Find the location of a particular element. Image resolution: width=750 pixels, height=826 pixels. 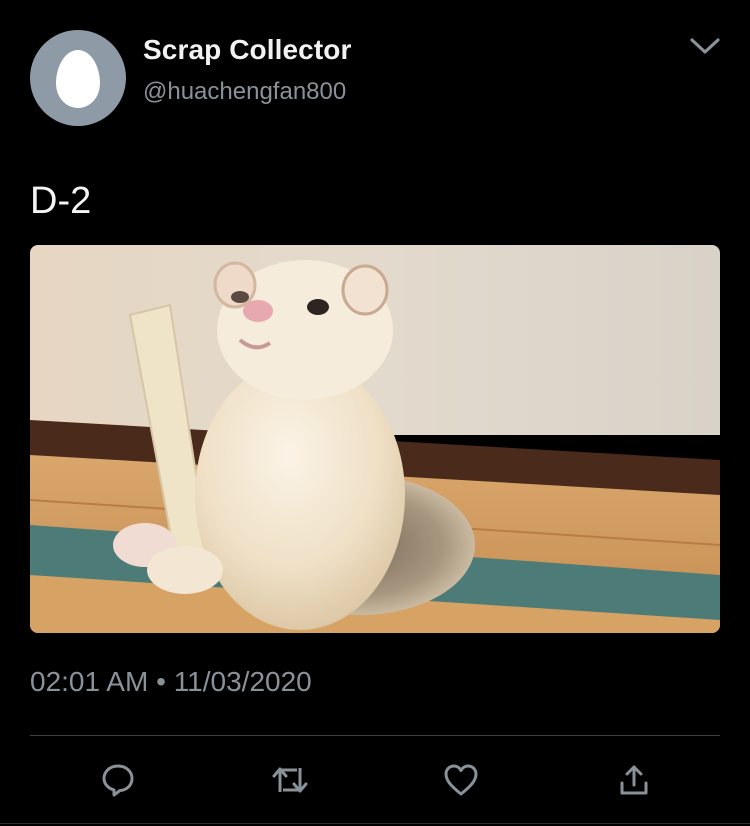

bottom-divider is located at coordinates (375, 823).